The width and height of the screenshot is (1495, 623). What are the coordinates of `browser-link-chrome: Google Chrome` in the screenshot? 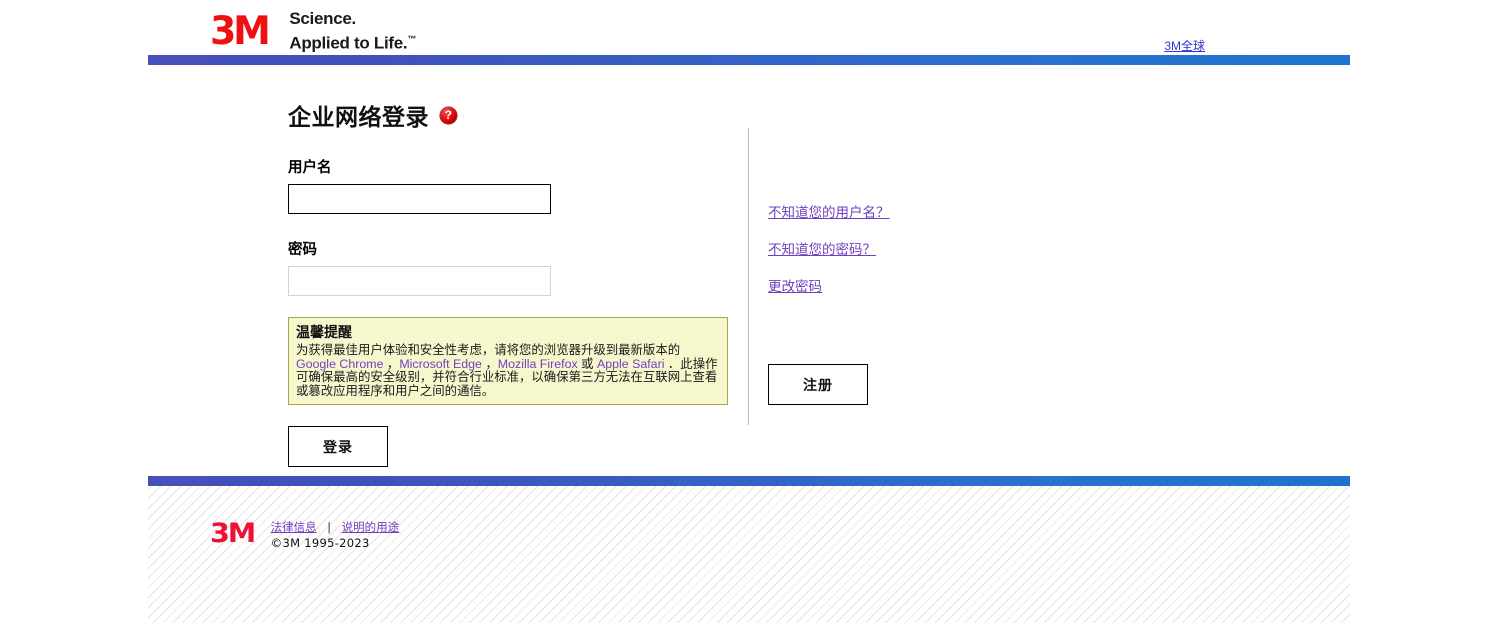 It's located at (339, 364).